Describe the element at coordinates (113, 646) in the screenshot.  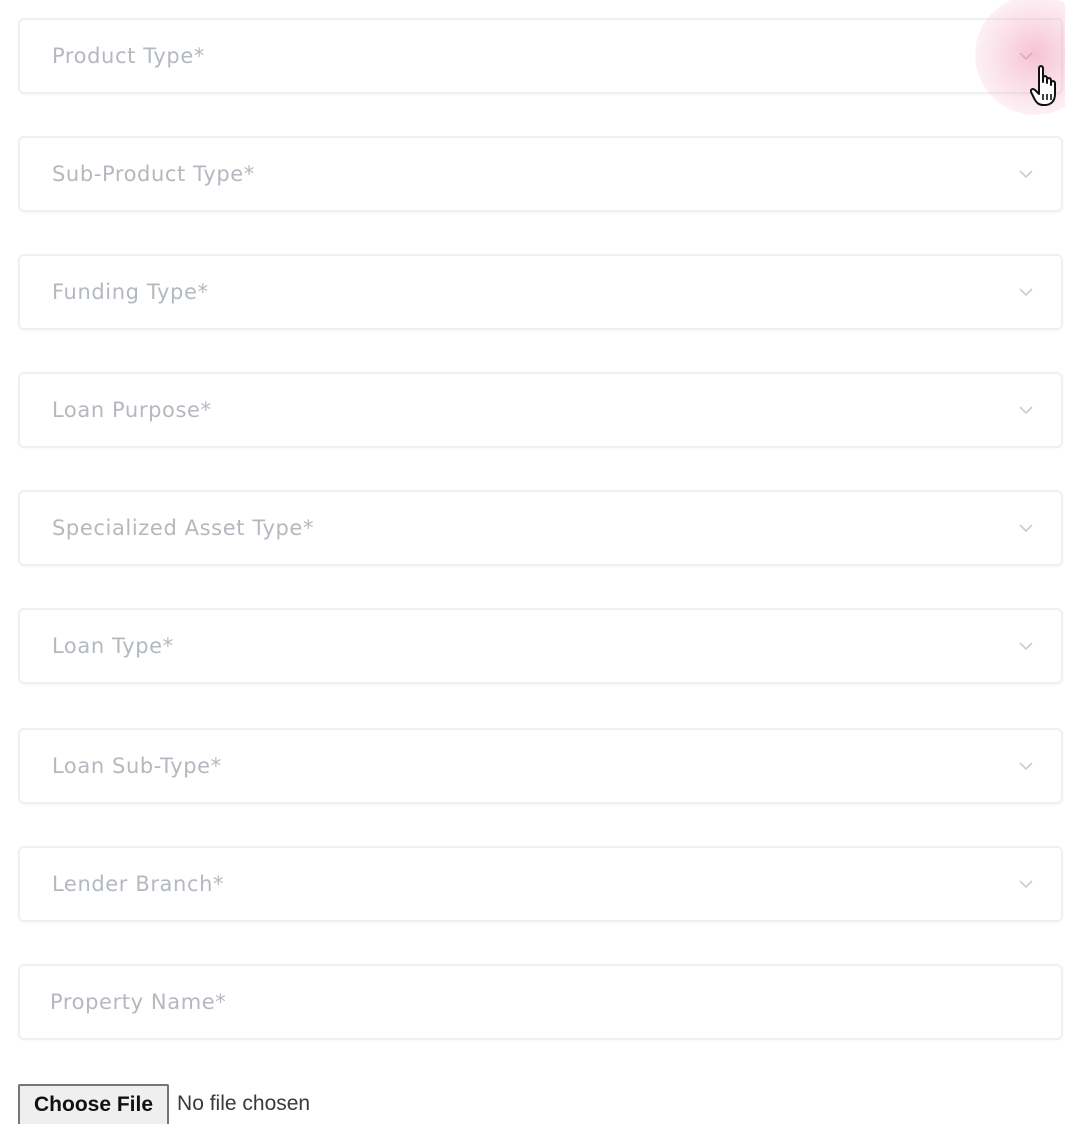
I see `loan-type-label: Loan Type*` at that location.